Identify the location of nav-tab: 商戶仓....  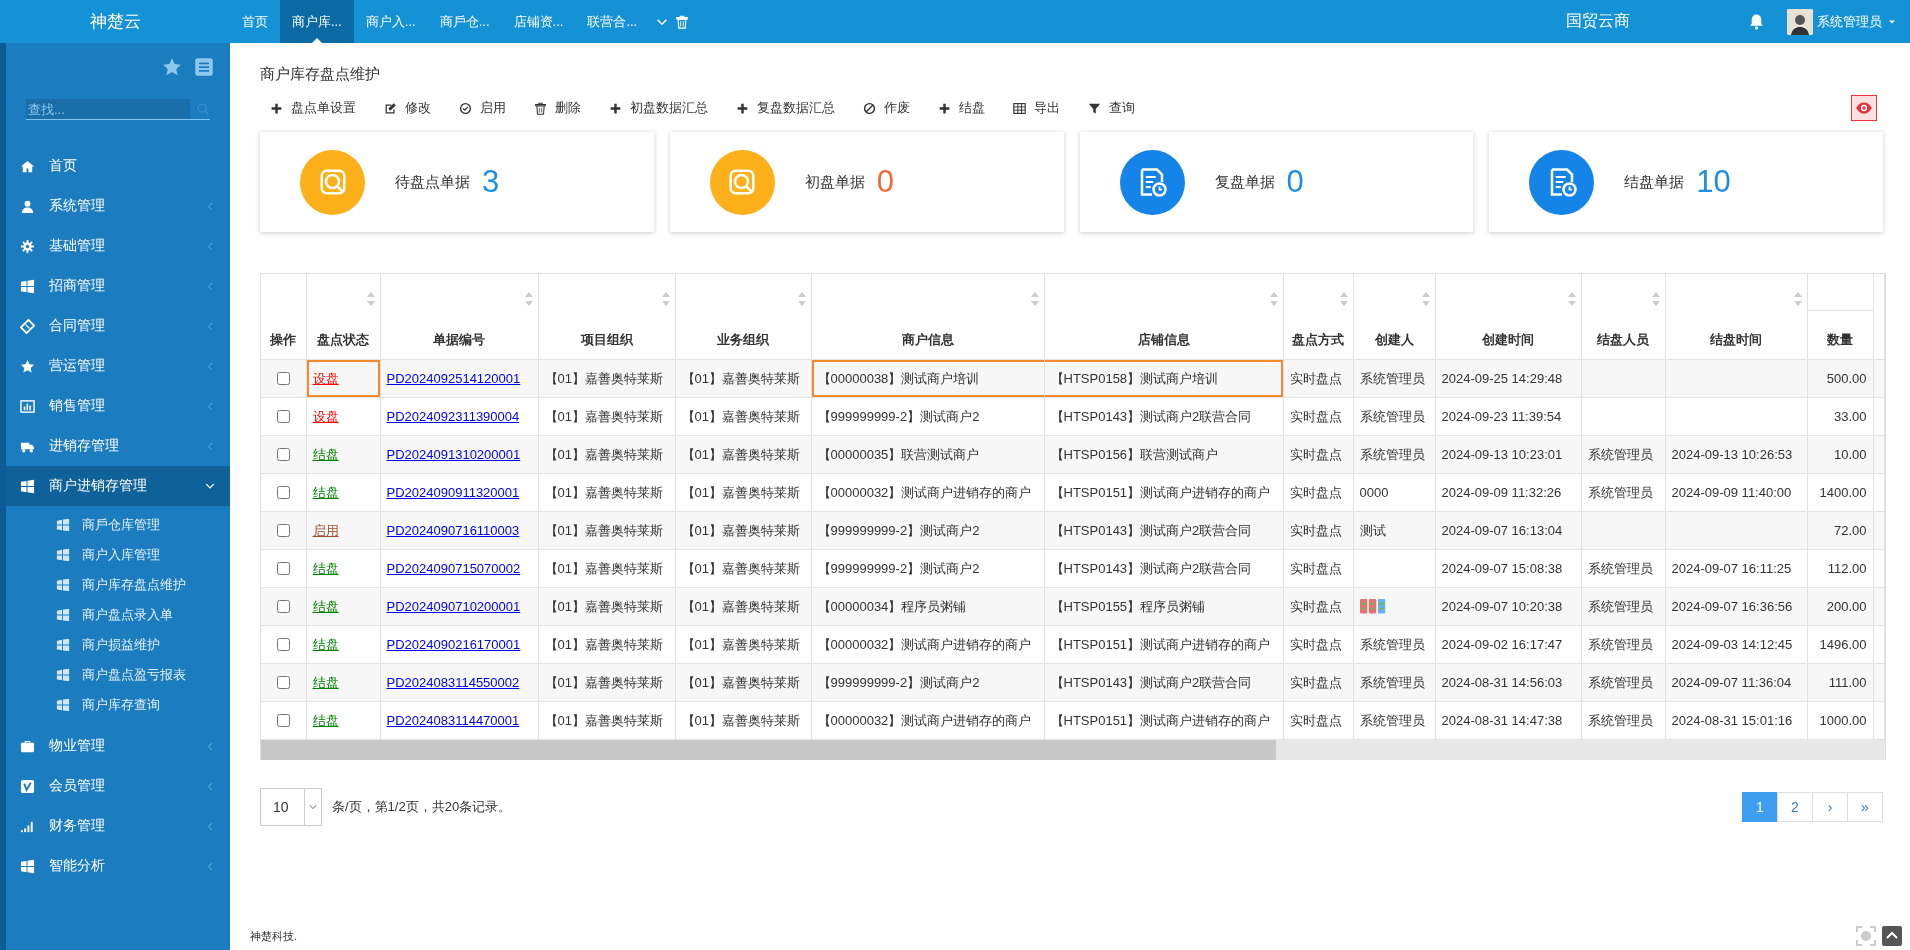
(464, 21).